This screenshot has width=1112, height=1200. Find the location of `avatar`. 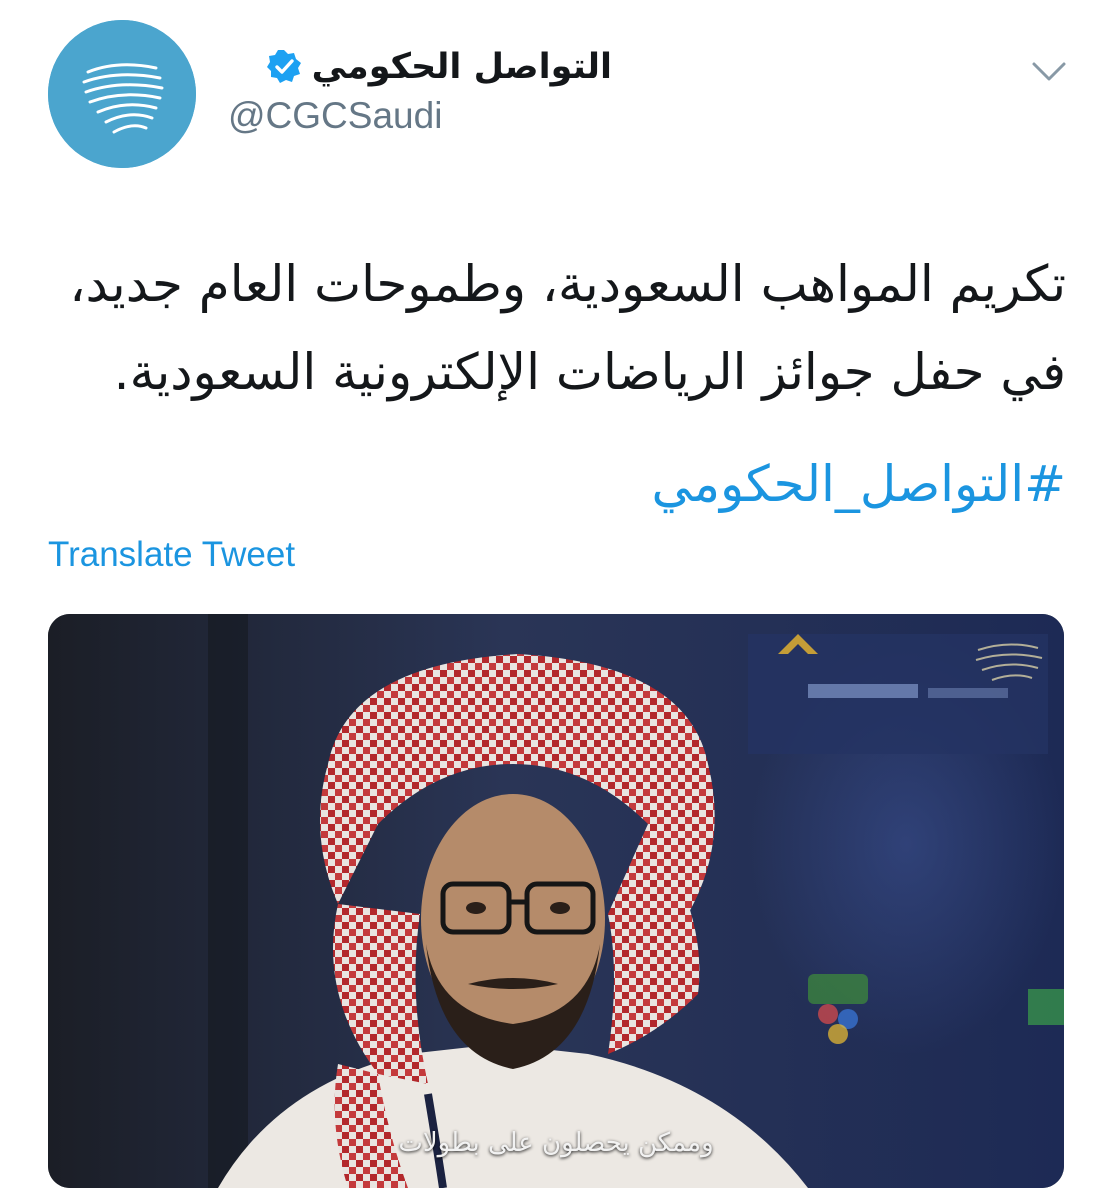

avatar is located at coordinates (122, 94).